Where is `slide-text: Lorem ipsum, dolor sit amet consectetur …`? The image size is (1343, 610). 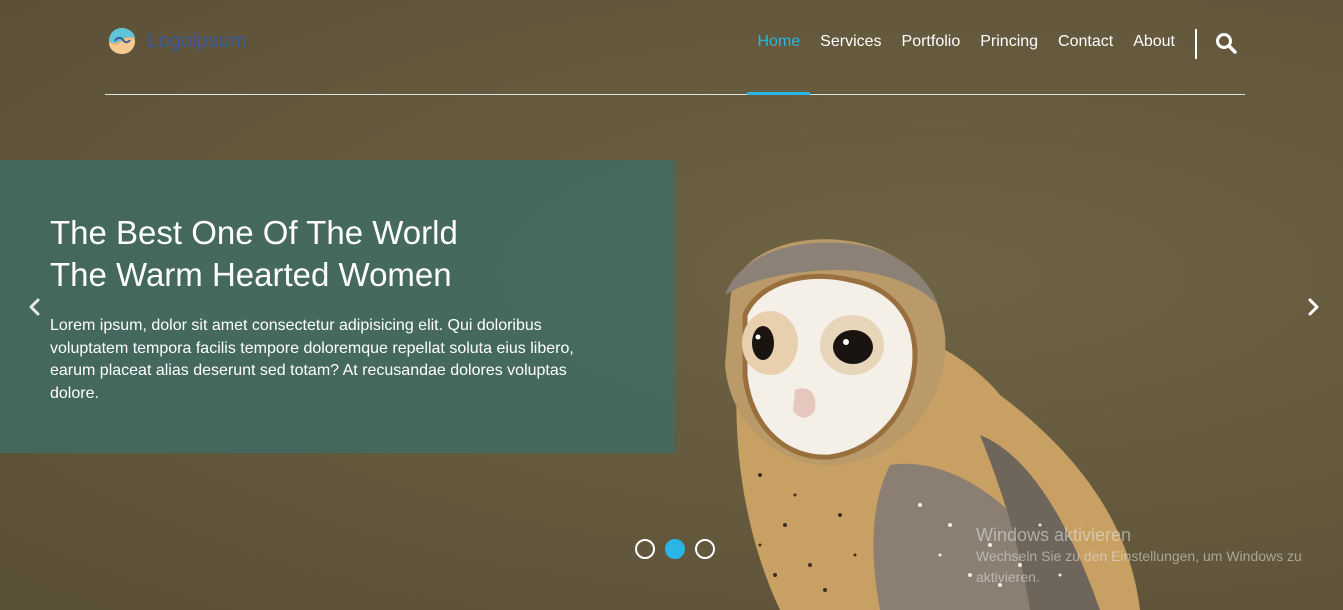 slide-text: Lorem ipsum, dolor sit amet consectetur … is located at coordinates (312, 359).